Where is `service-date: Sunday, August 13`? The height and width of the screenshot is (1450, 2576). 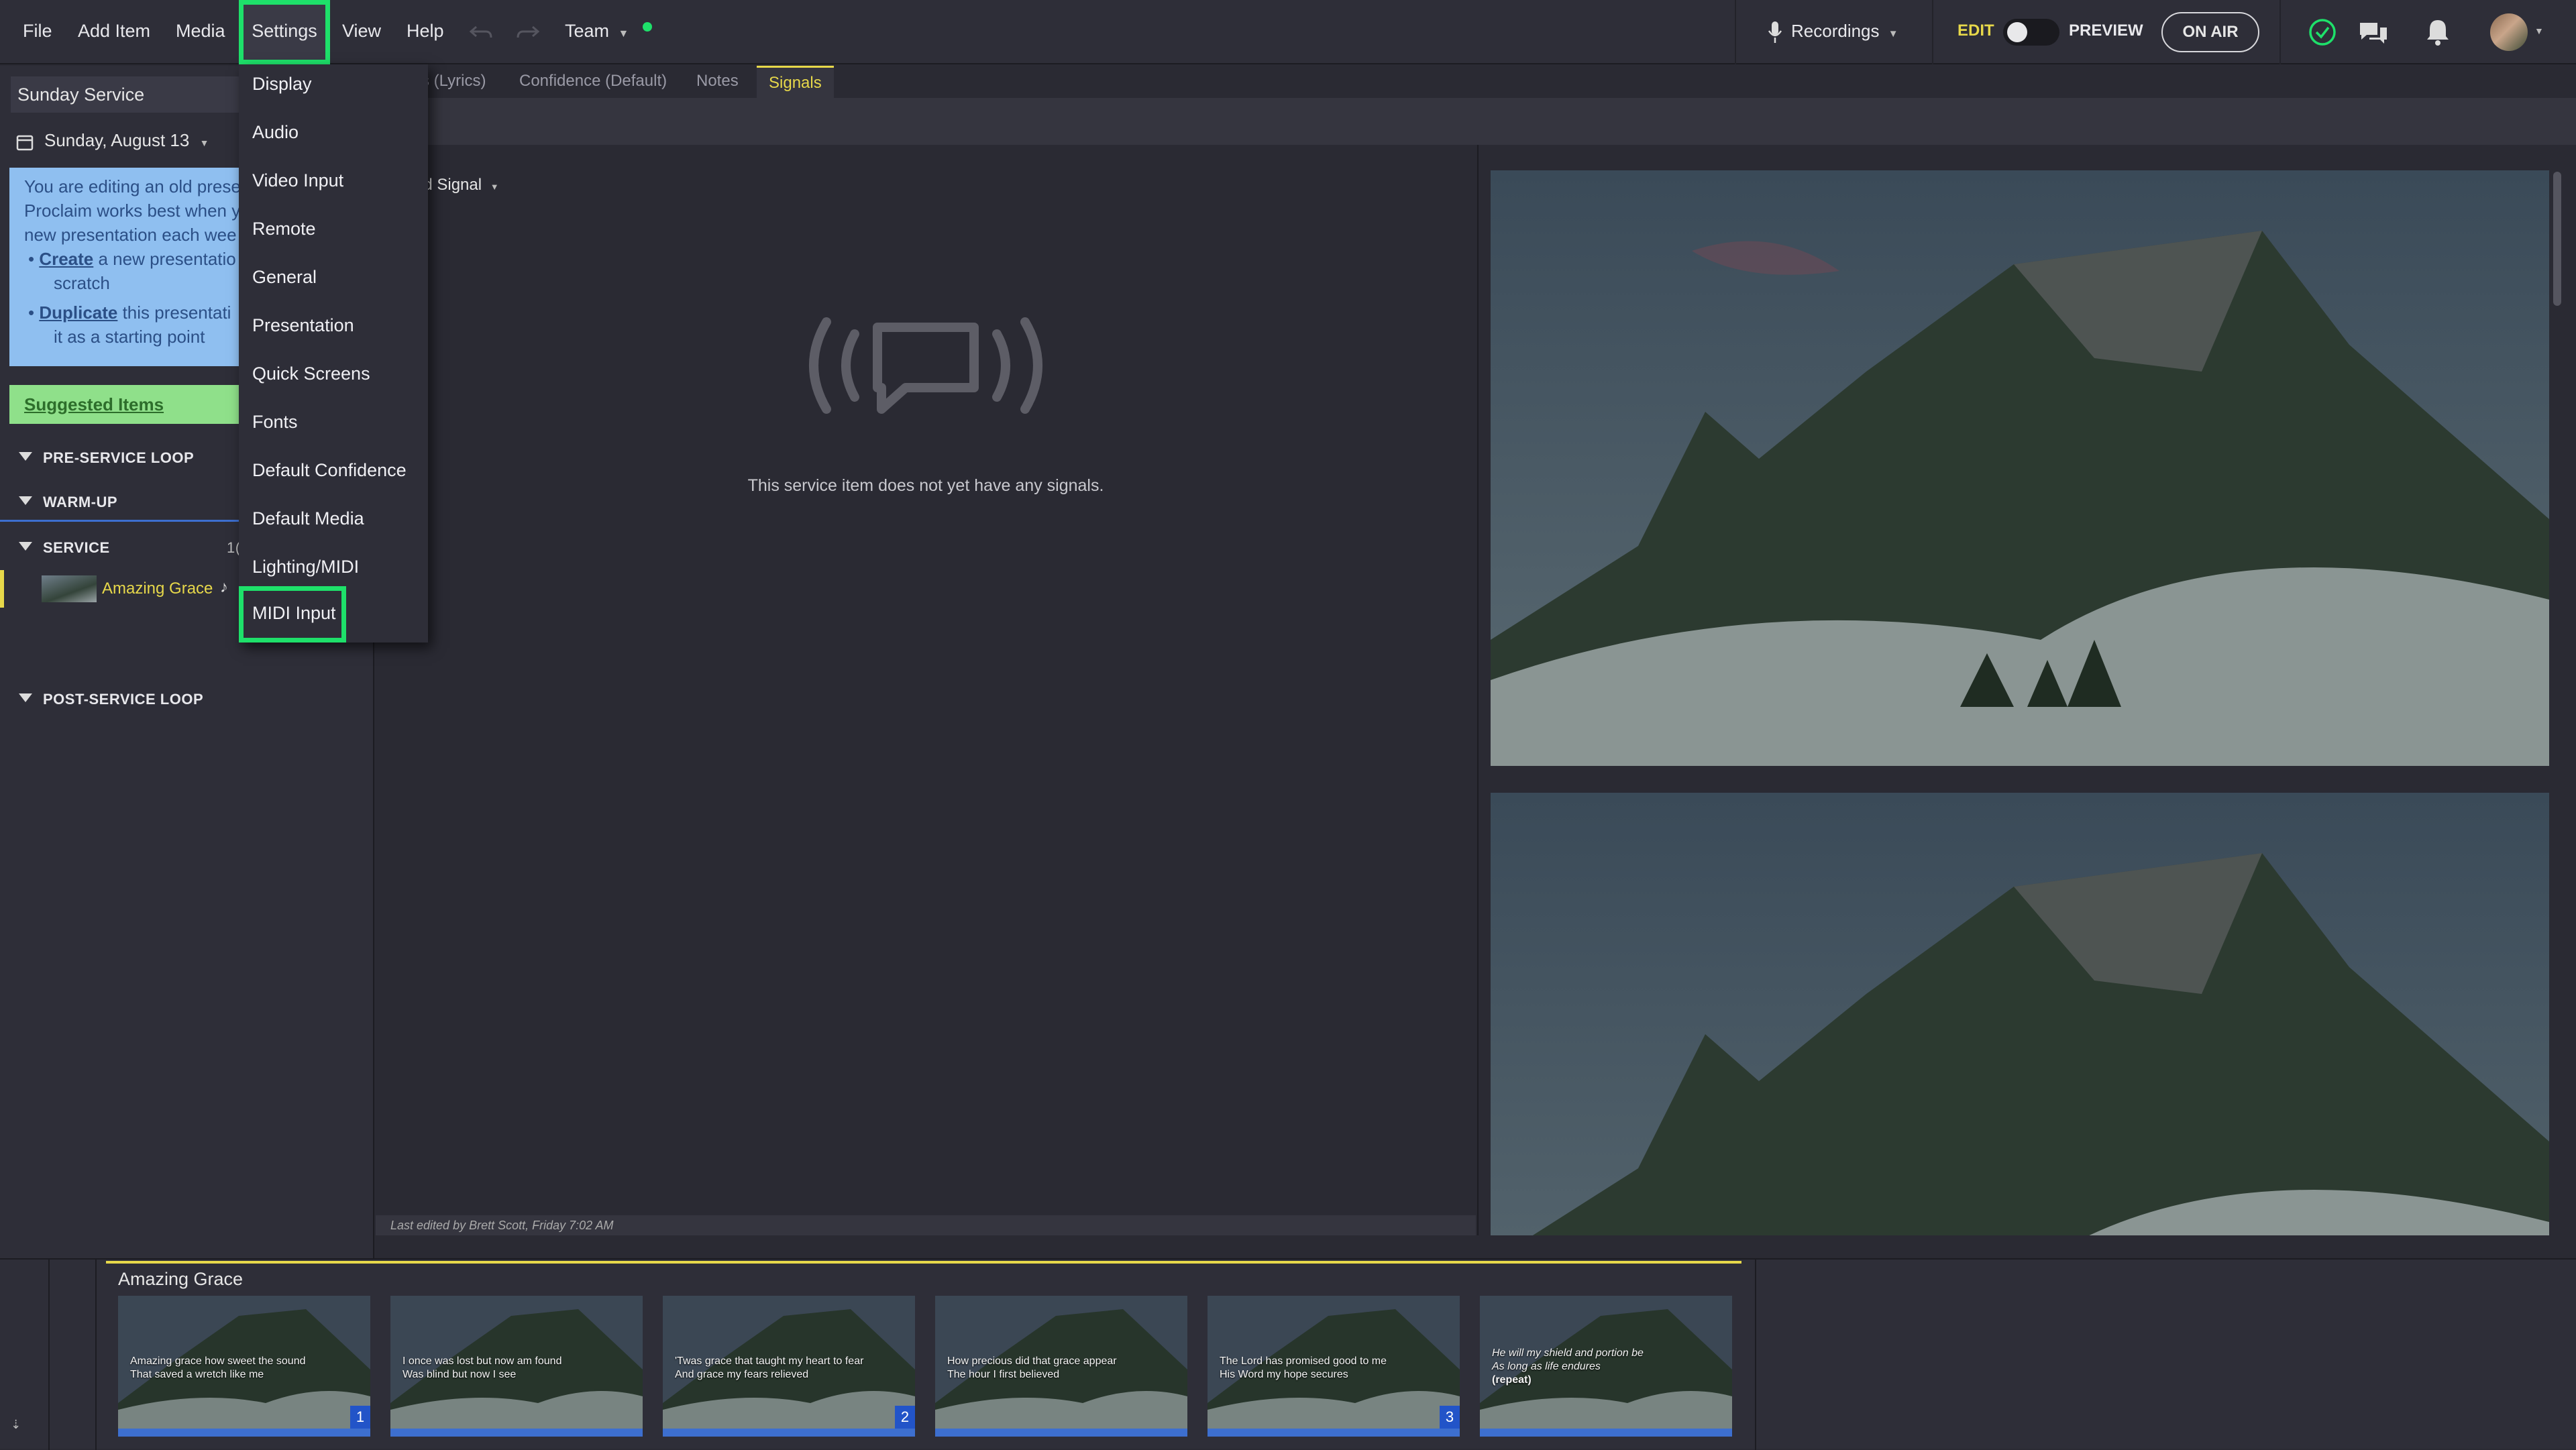
service-date: Sunday, August 13 is located at coordinates (117, 140).